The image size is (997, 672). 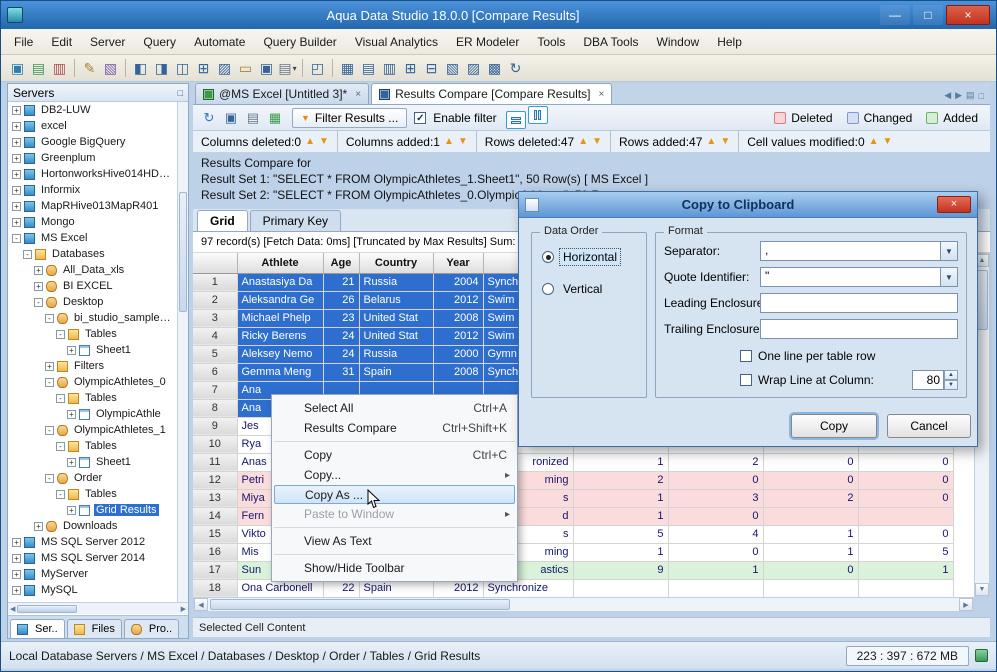 What do you see at coordinates (215, 534) in the screenshot?
I see `row-number: 15` at bounding box center [215, 534].